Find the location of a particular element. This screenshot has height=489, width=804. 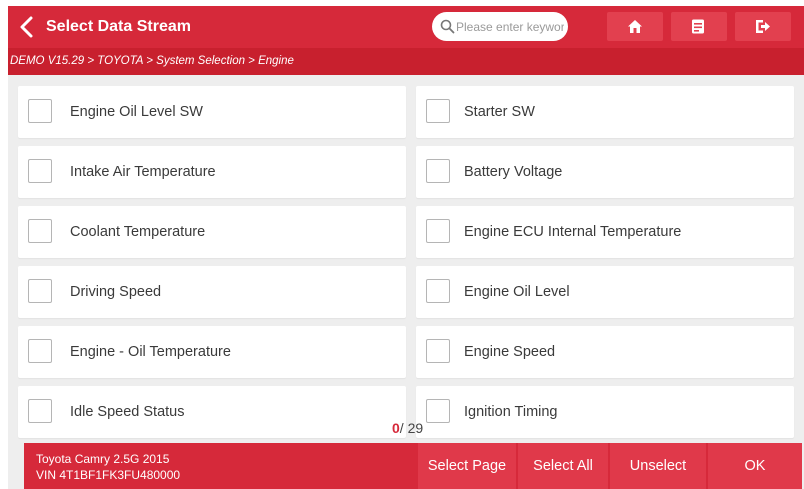

item-label: Ignition Timing is located at coordinates (511, 412).